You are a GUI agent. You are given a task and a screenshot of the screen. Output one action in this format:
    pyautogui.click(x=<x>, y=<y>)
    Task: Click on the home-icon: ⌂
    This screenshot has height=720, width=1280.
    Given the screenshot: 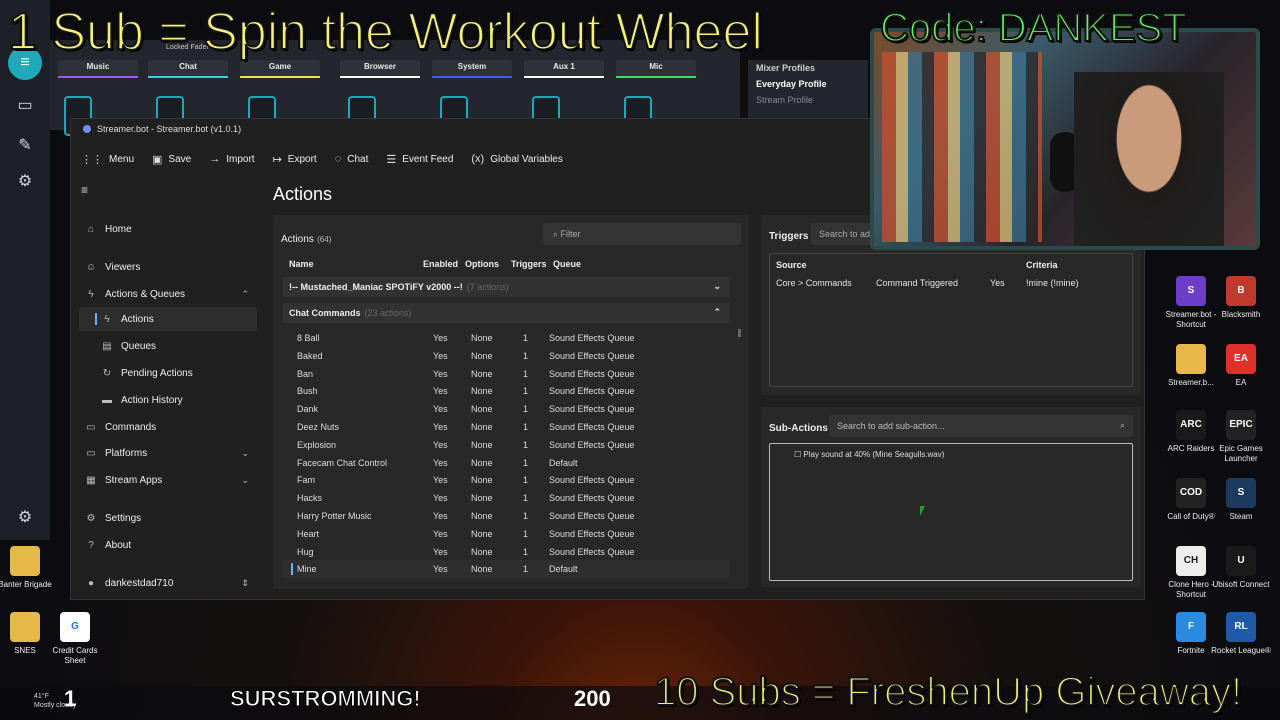 What is the action you would take?
    pyautogui.click(x=91, y=229)
    